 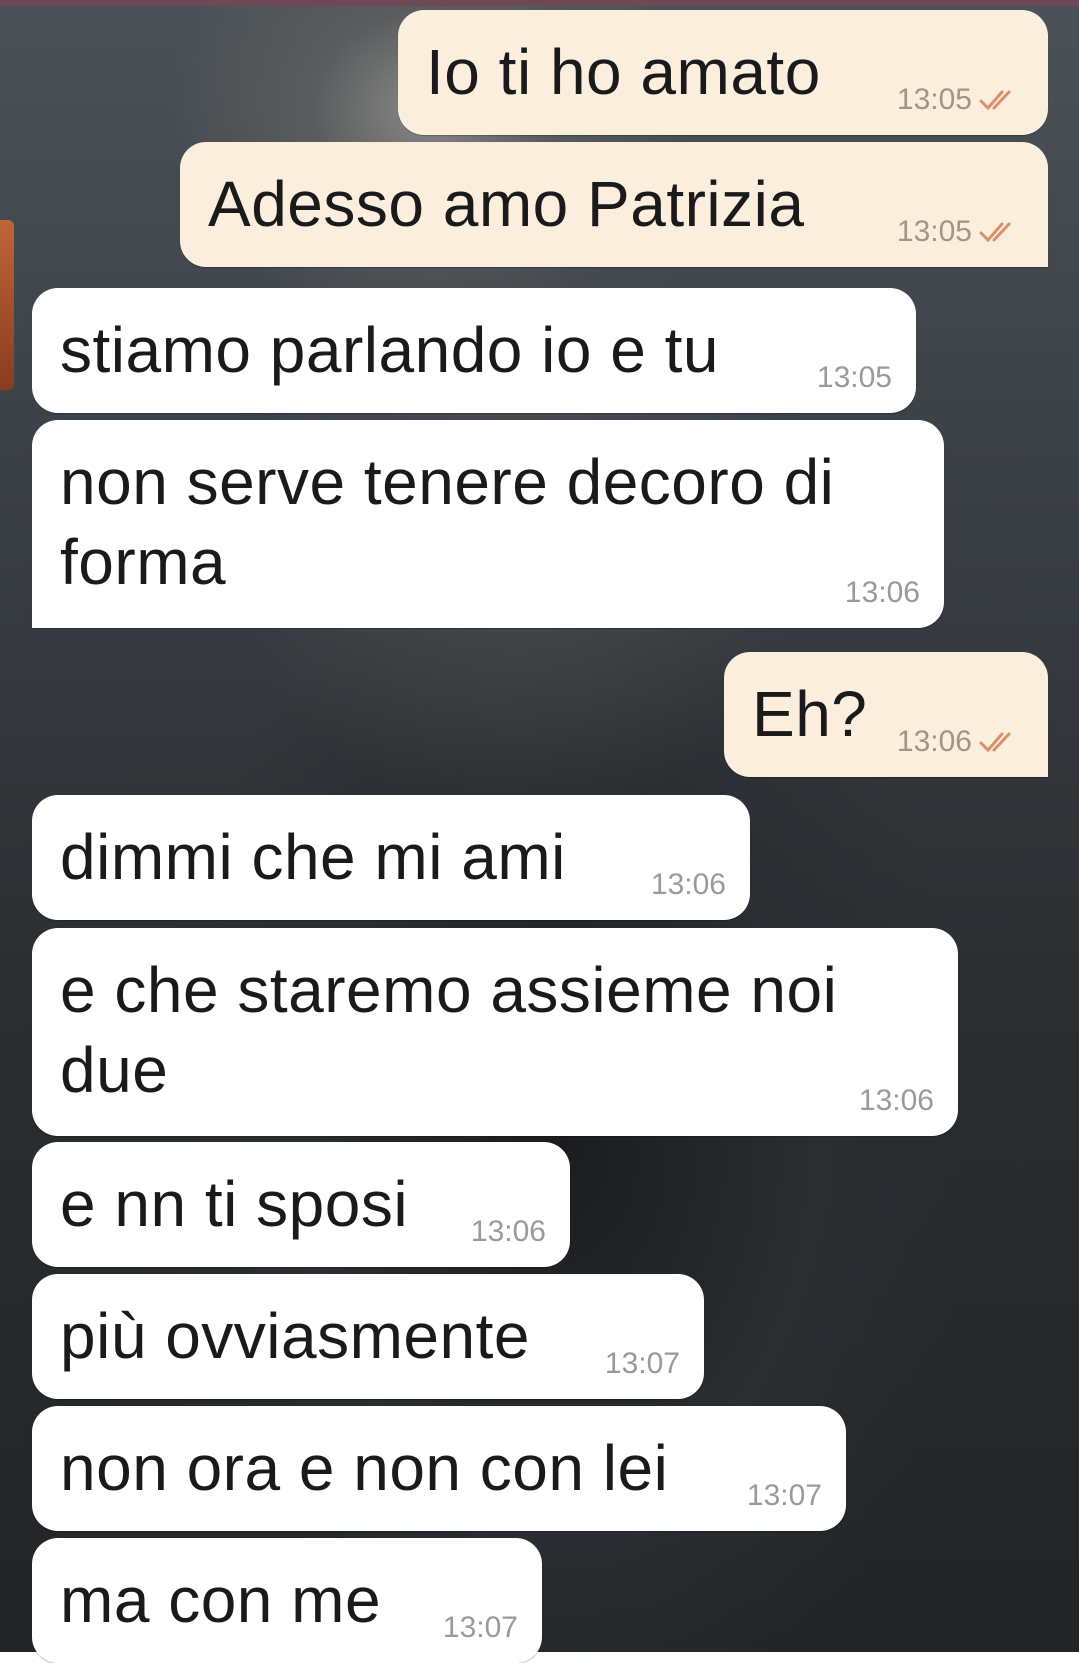 I want to click on message-incoming: dimmi che mi ami 13:06, so click(x=391, y=857).